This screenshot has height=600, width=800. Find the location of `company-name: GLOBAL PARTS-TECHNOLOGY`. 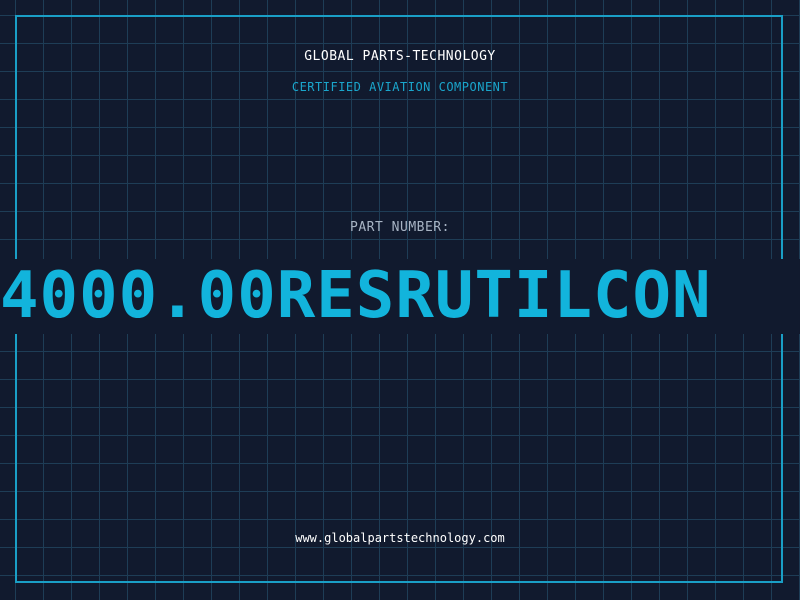

company-name: GLOBAL PARTS-TECHNOLOGY is located at coordinates (400, 56).